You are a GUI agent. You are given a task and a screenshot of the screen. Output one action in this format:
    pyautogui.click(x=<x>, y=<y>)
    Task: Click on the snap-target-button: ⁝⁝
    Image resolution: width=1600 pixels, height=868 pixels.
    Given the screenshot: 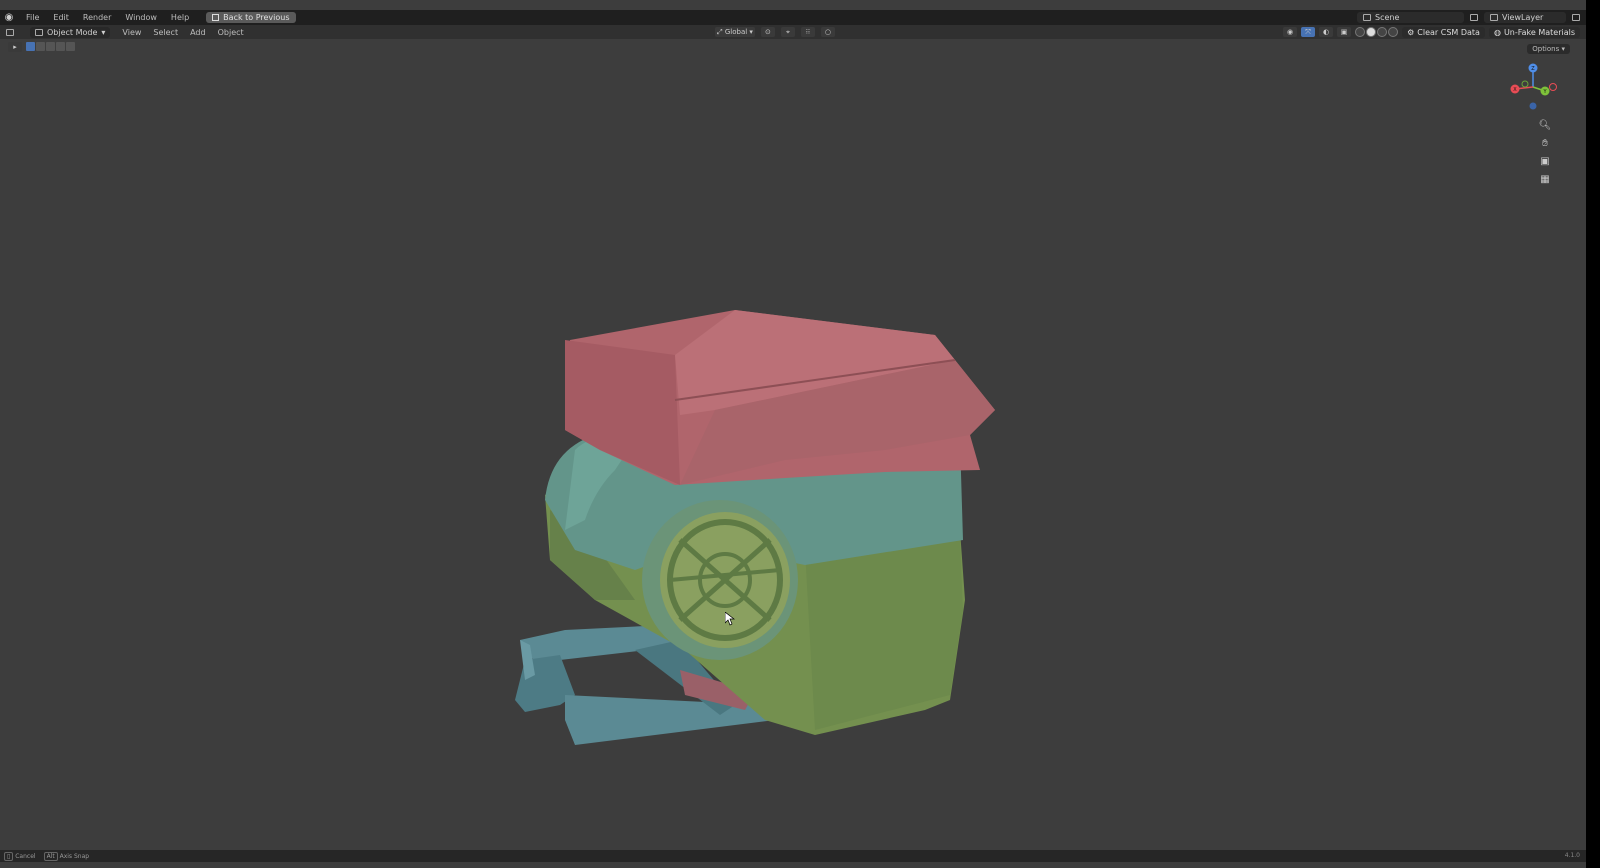 What is the action you would take?
    pyautogui.click(x=807, y=32)
    